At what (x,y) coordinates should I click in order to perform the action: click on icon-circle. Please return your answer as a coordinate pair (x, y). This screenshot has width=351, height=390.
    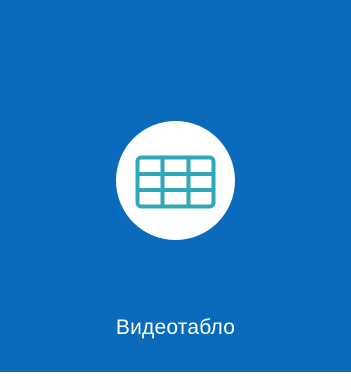
    Looking at the image, I should click on (175, 180).